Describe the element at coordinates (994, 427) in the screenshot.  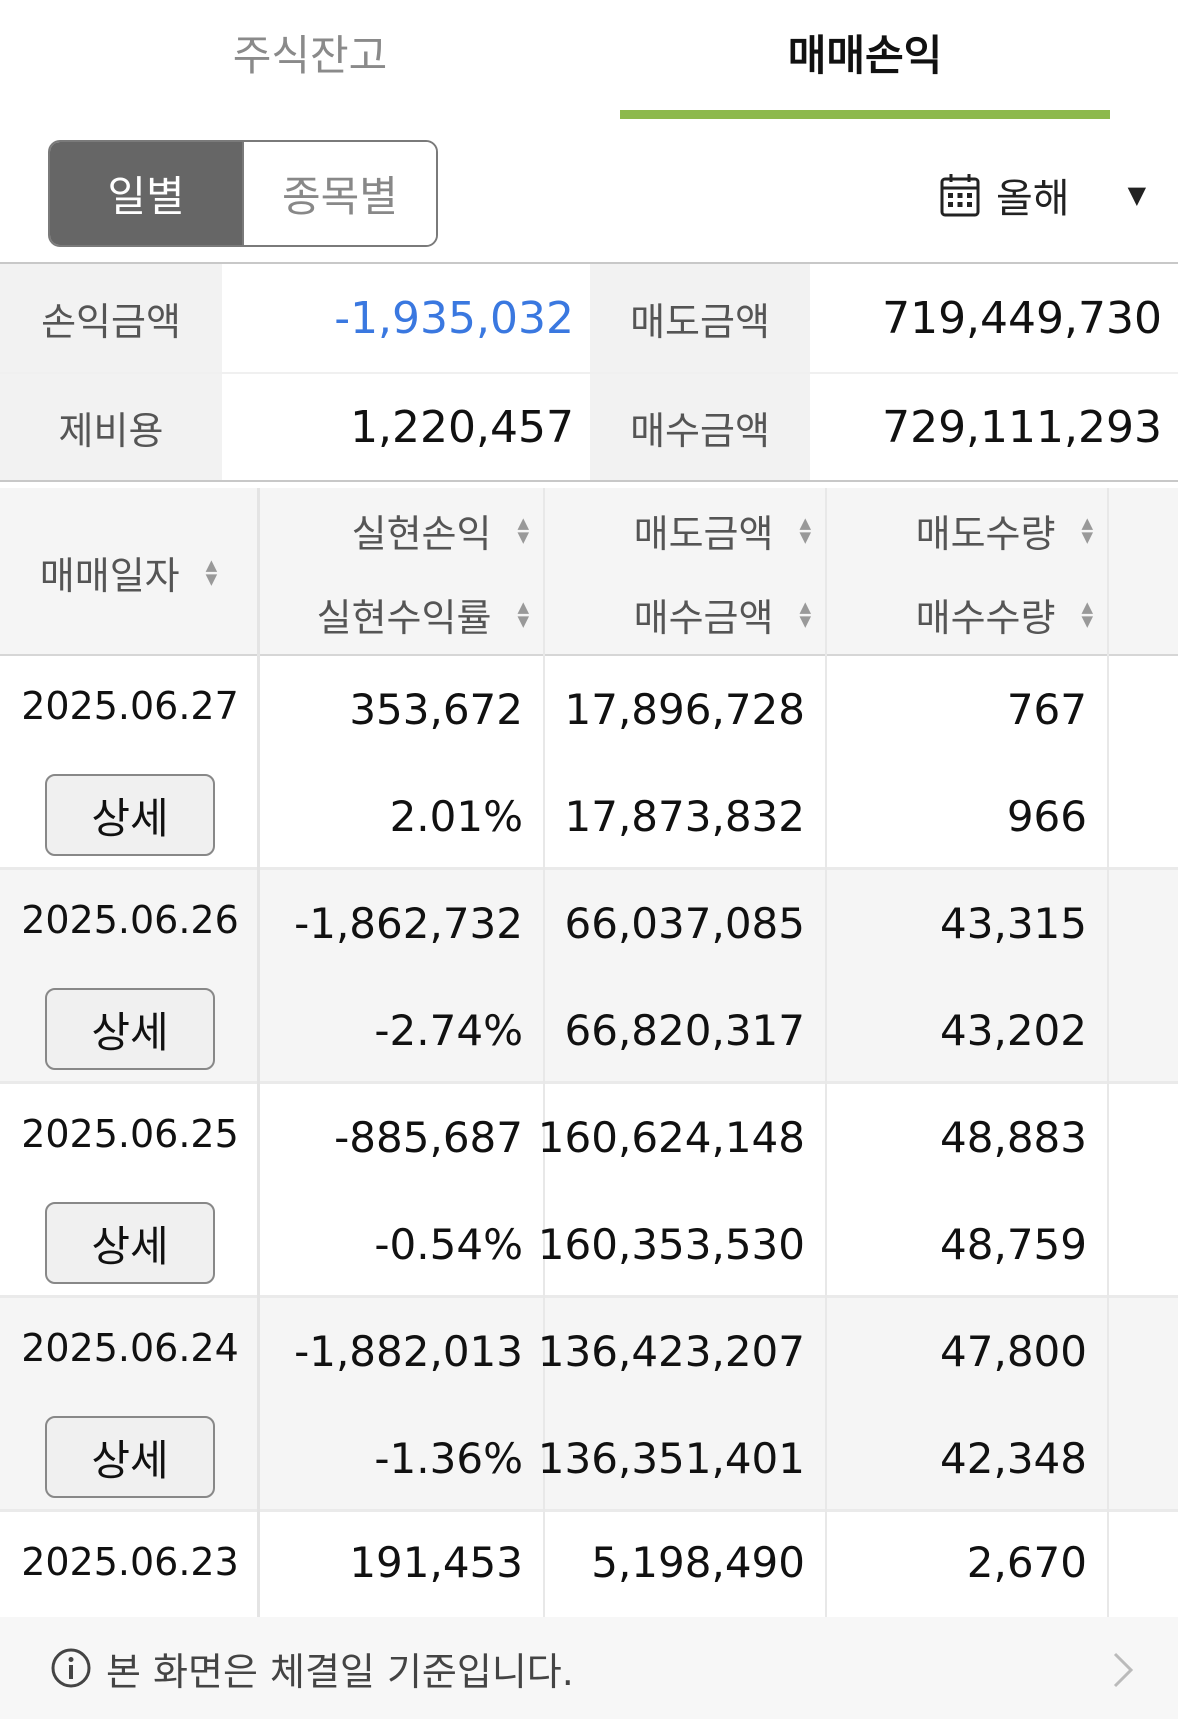
I see `buy-amount-value: 729,111,293` at that location.